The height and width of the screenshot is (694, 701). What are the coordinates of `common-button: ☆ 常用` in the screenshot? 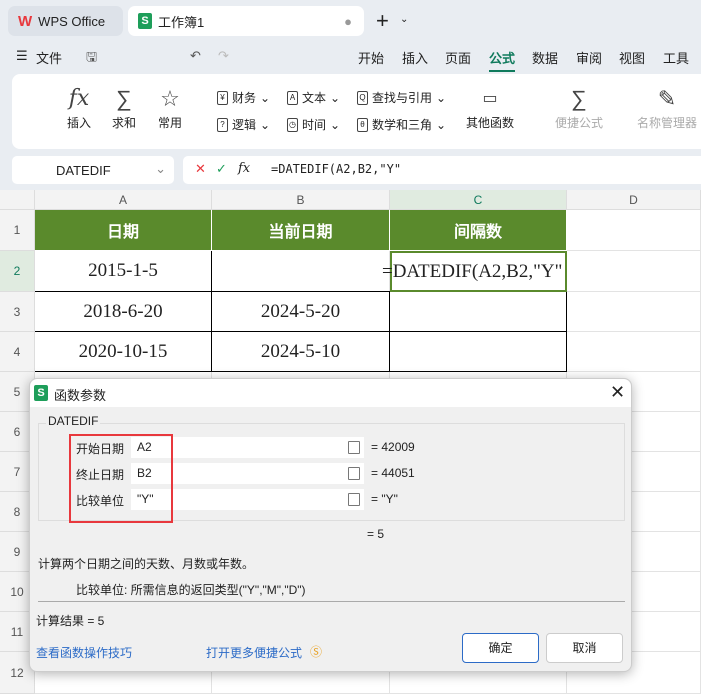 It's located at (170, 107).